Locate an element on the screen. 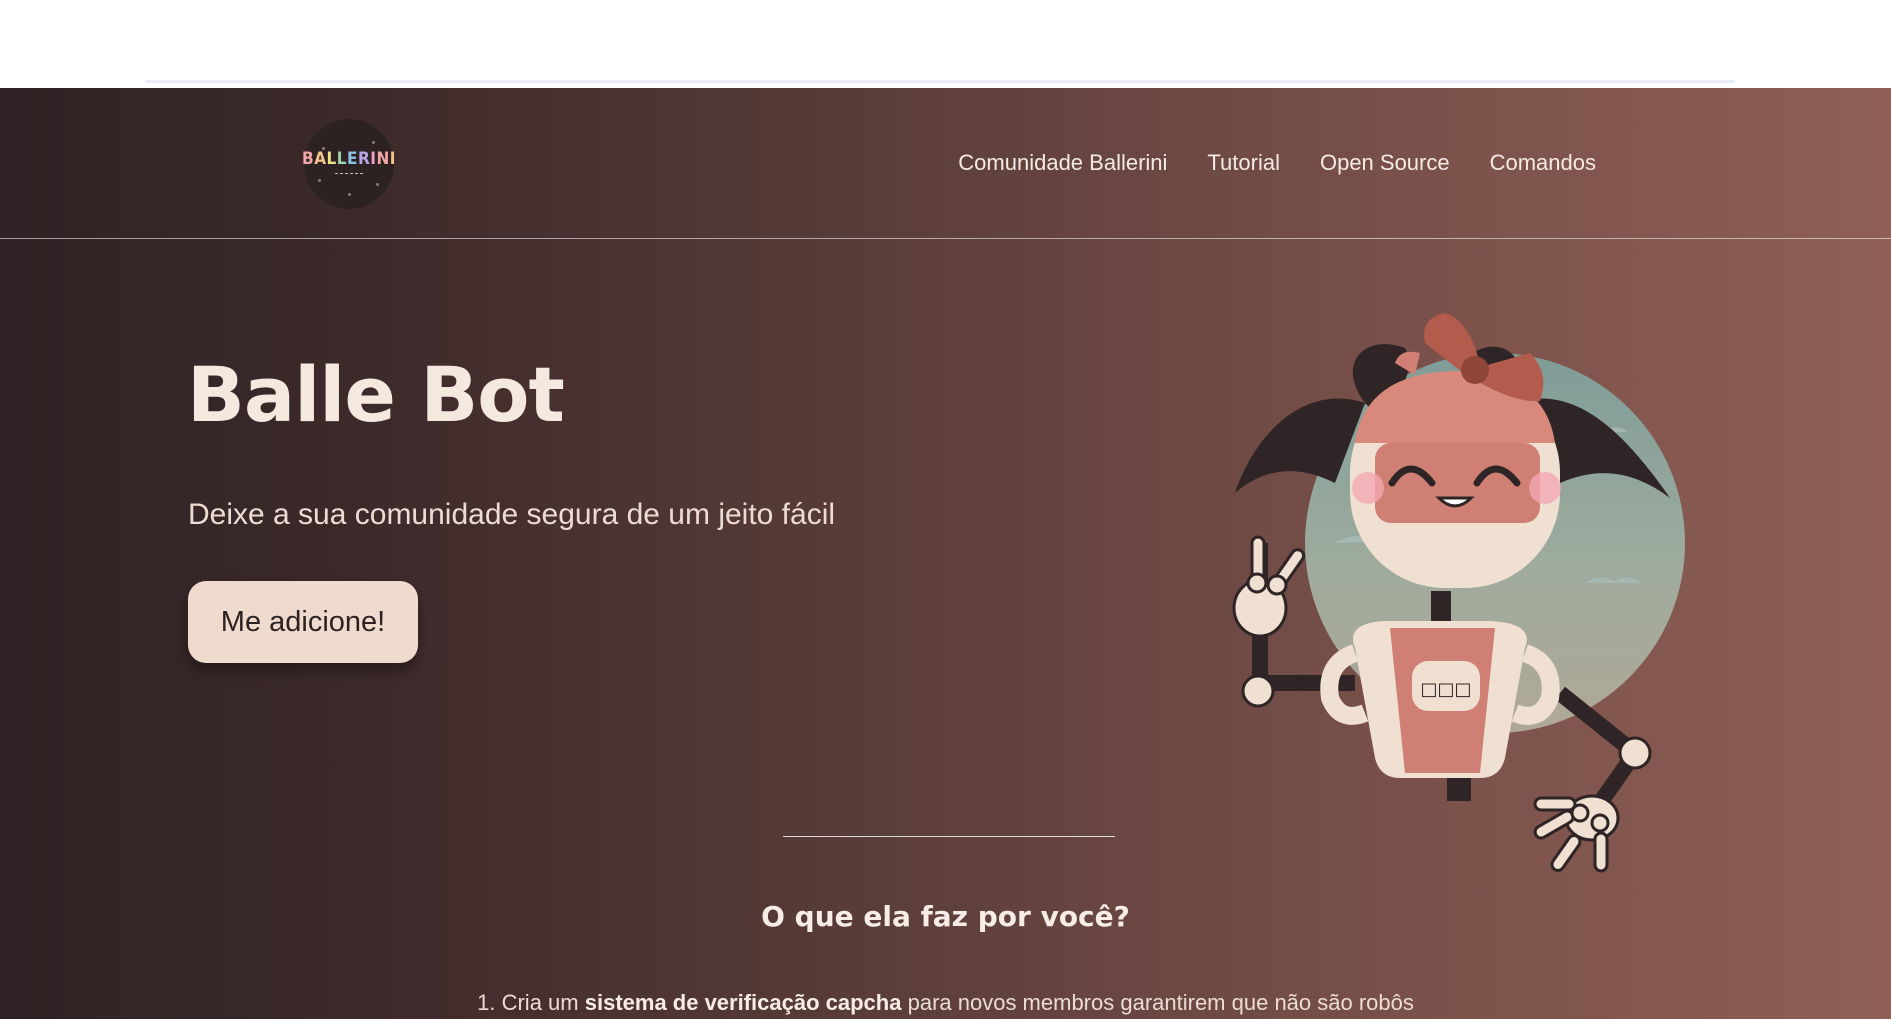  logo-letter: B is located at coordinates (308, 158).